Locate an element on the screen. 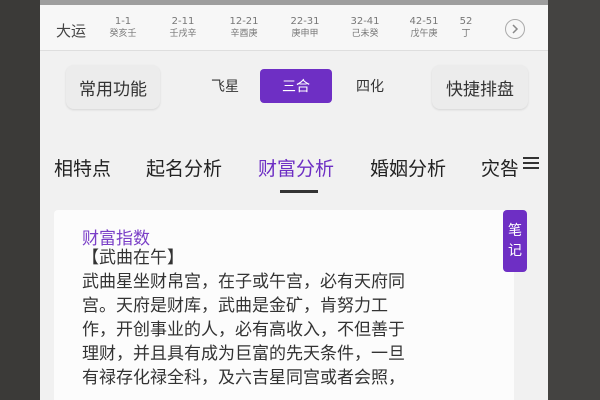 The image size is (600, 400). segment-sanhe: 三合 is located at coordinates (296, 86).